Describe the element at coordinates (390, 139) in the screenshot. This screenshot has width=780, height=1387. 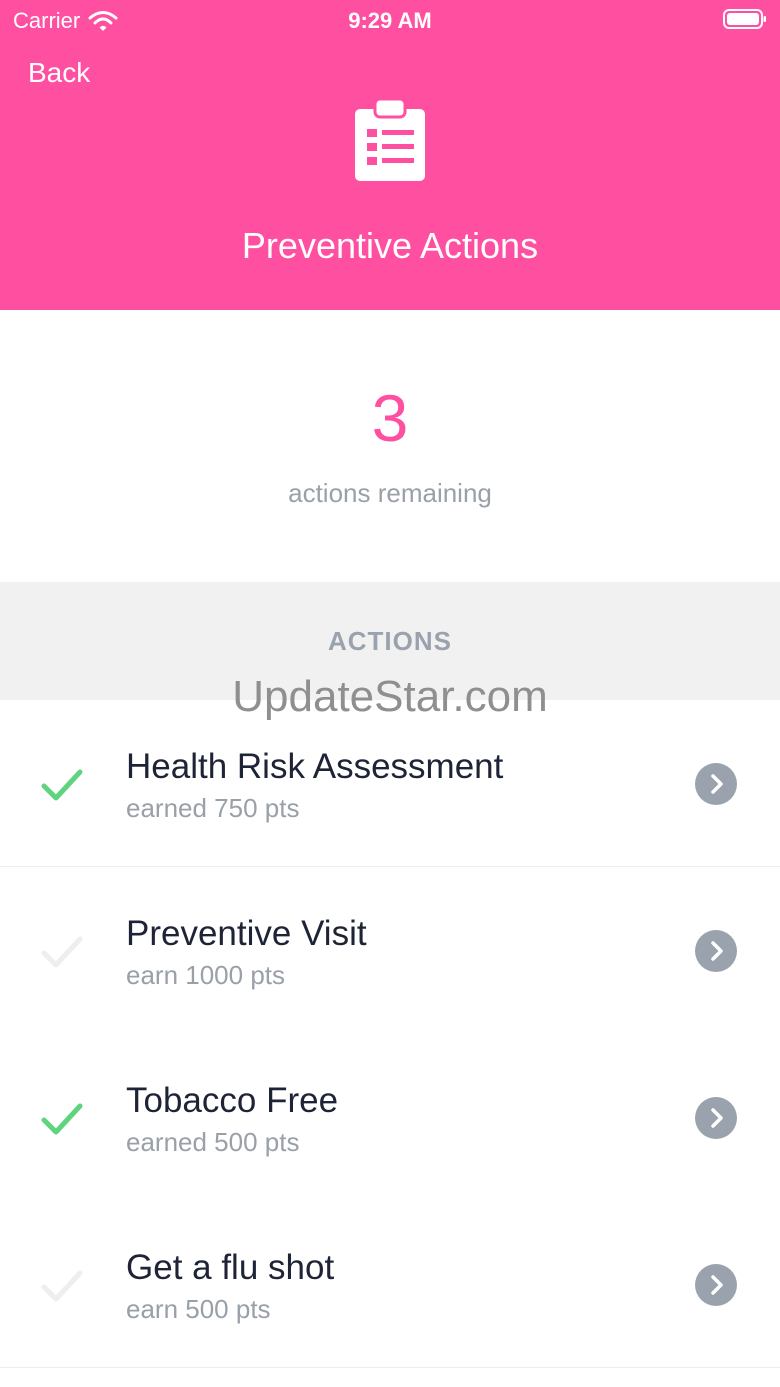
I see `clipboard-list-icon` at that location.